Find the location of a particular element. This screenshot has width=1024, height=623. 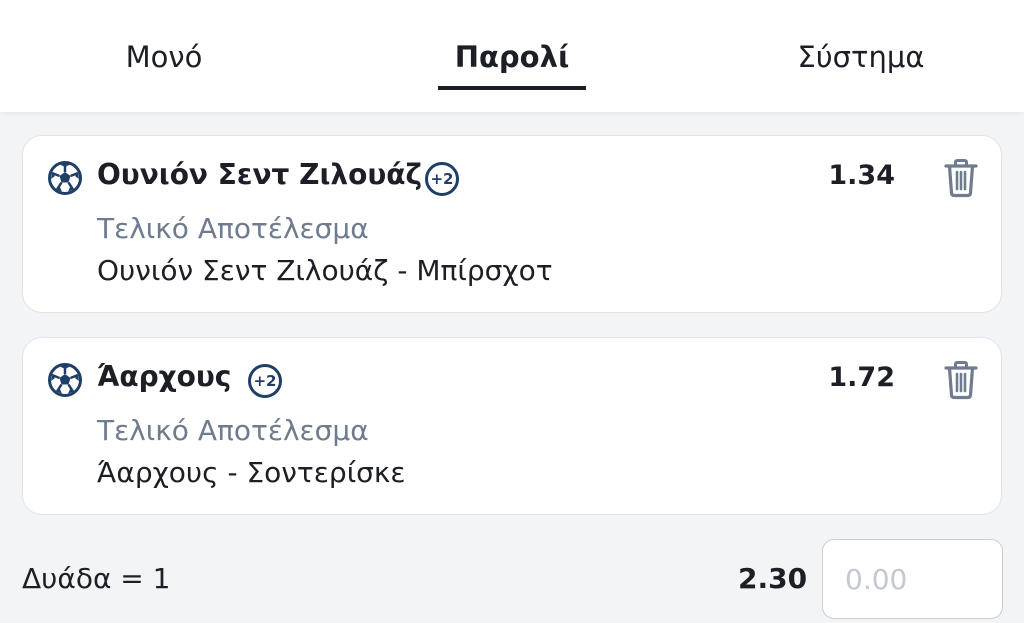

active-tab-indicator is located at coordinates (512, 88).